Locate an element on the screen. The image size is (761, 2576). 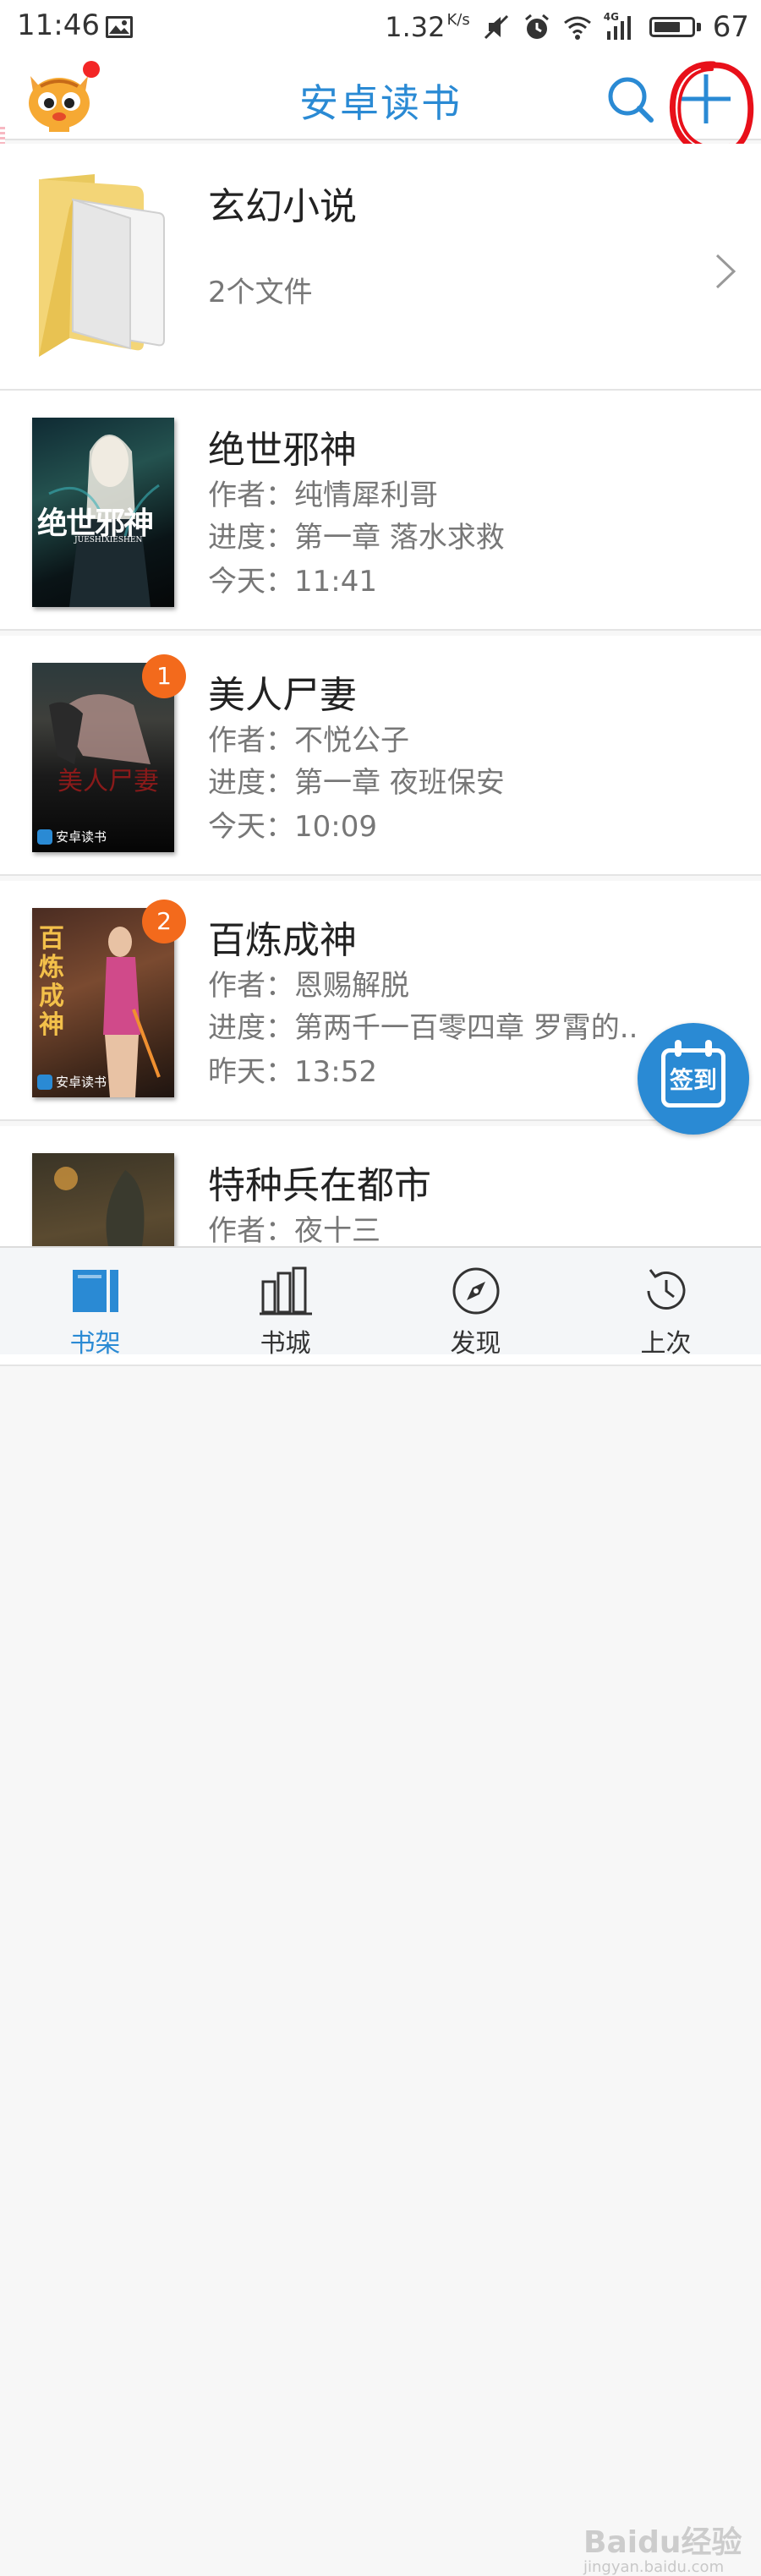
book-cover: 绝世邪神 JUESHIXIESHEN is located at coordinates (103, 513).